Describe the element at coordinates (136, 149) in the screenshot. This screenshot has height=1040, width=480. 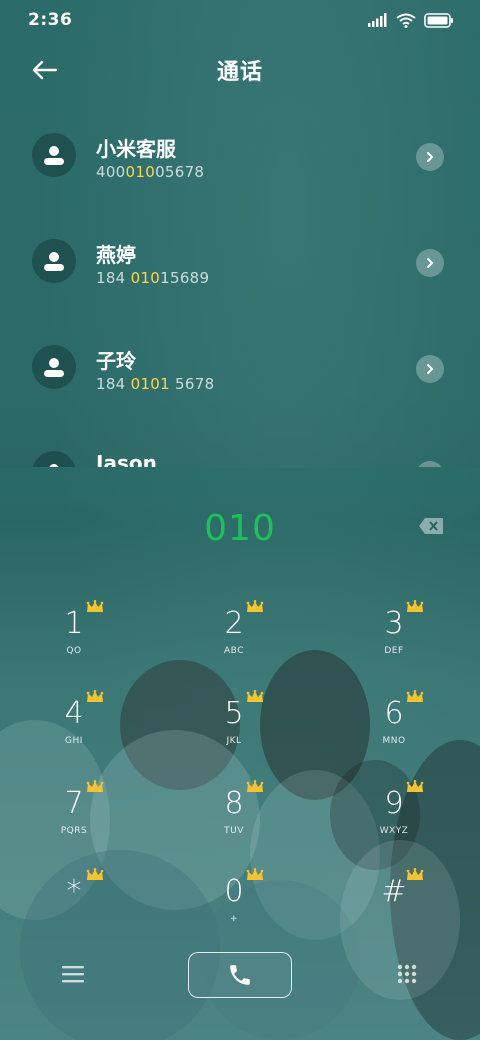
I see `contact-name: 小米客服` at that location.